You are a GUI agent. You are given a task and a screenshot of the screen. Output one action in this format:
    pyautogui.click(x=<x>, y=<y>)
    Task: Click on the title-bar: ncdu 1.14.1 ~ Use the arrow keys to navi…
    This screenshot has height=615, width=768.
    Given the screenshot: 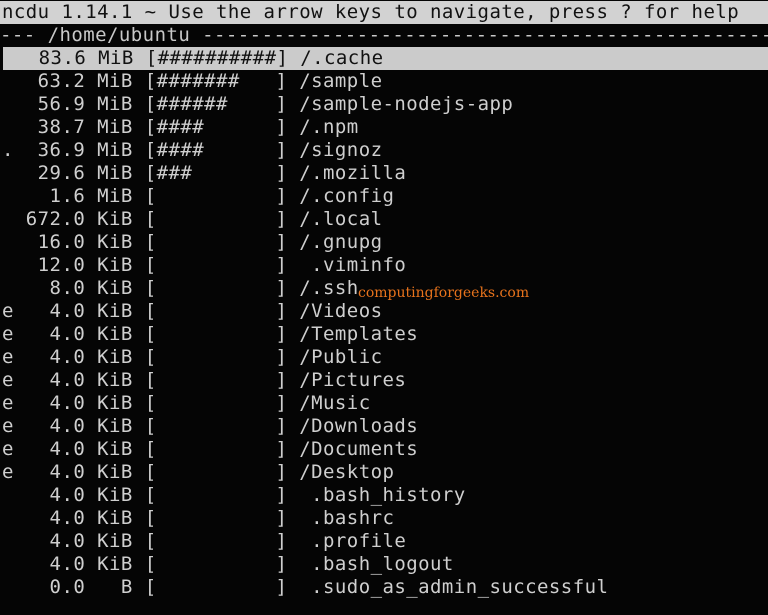 What is the action you would take?
    pyautogui.click(x=384, y=12)
    